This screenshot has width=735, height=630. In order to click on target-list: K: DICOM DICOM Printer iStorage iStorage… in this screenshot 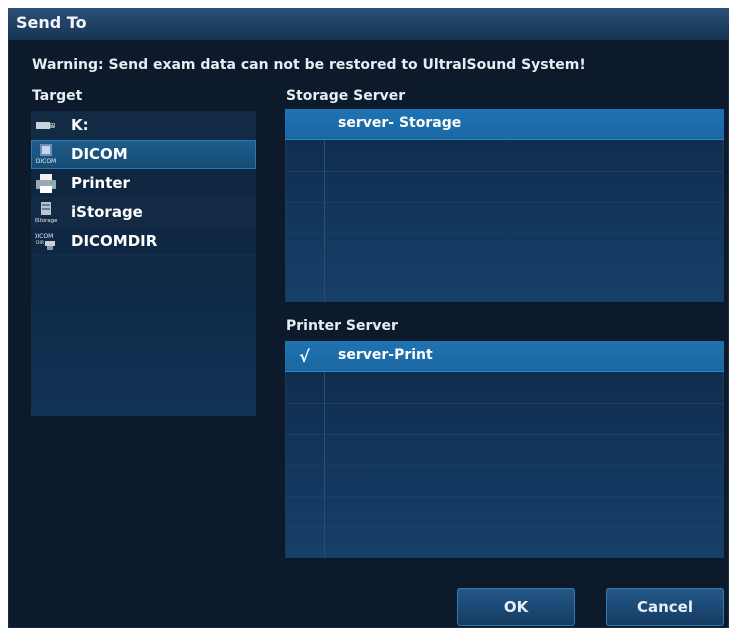, I will do `click(143, 263)`.